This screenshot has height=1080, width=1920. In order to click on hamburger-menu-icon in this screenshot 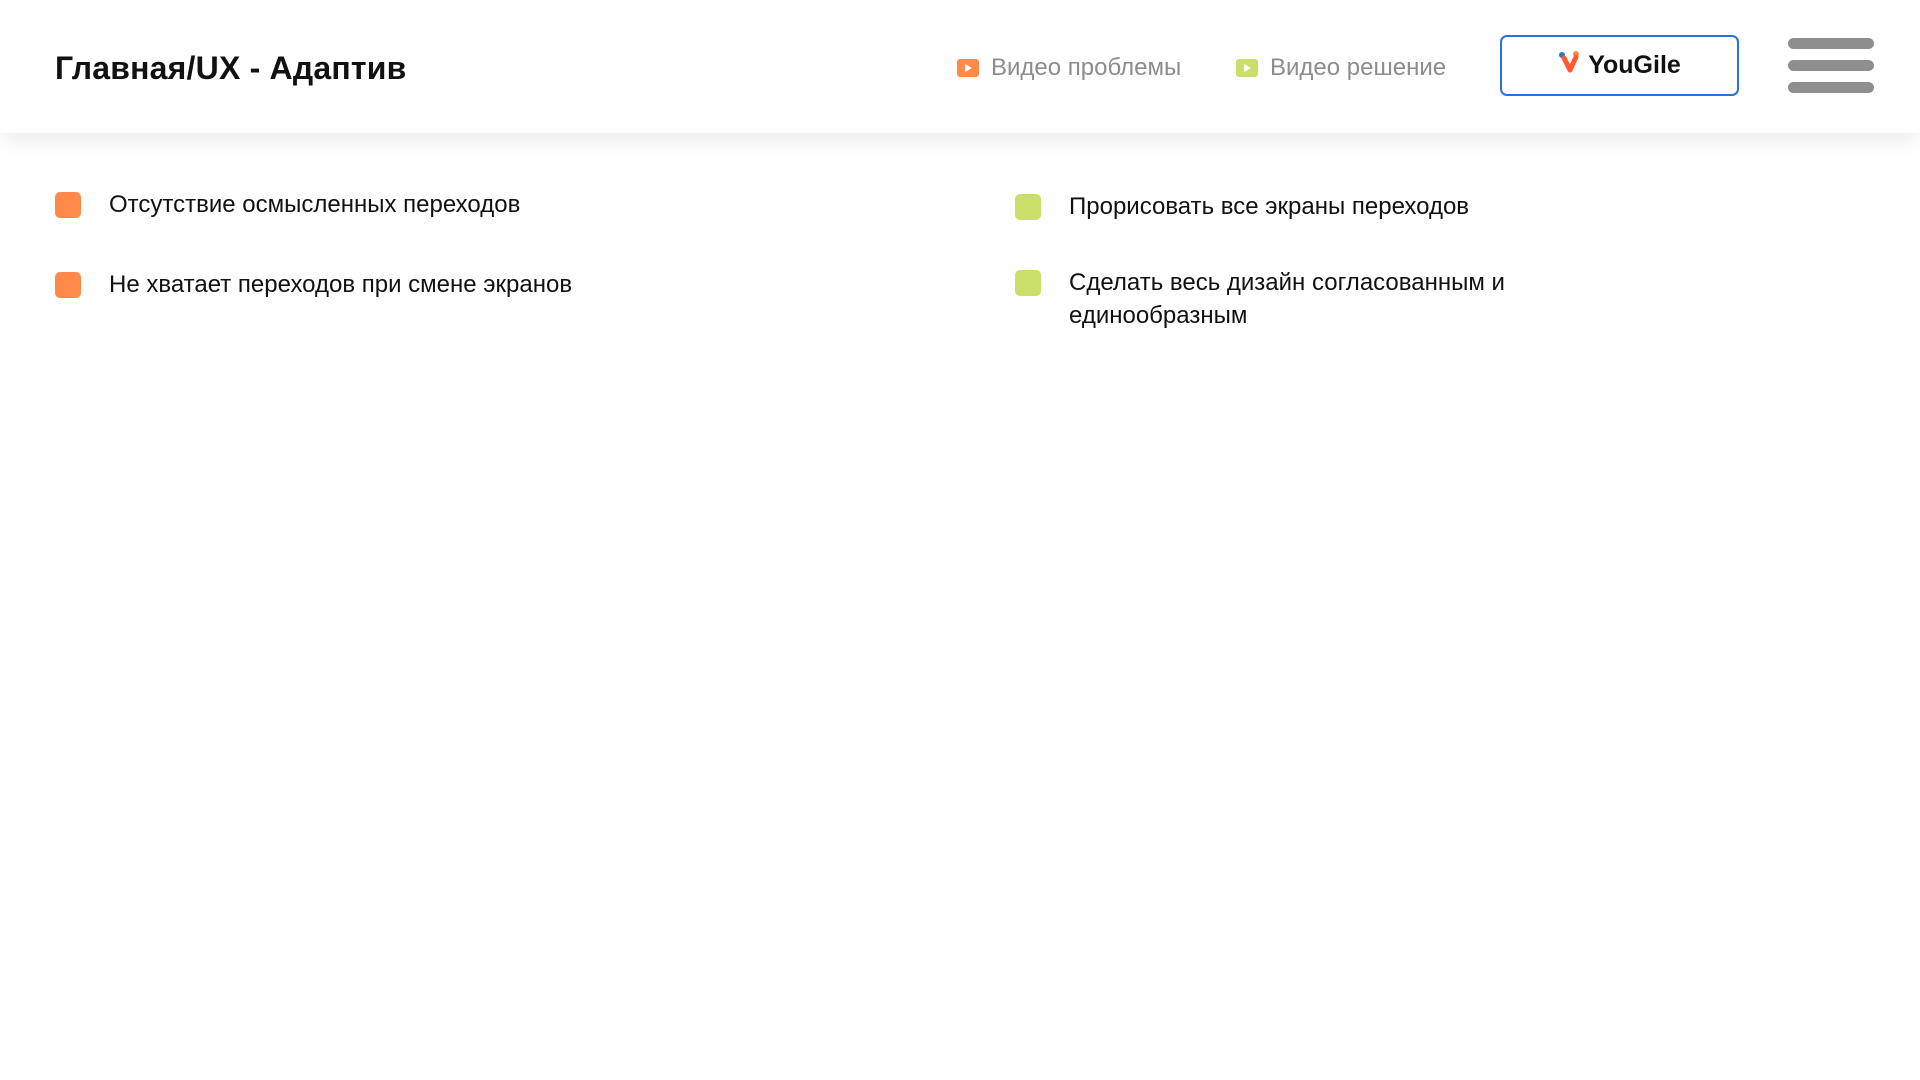, I will do `click(1831, 67)`.